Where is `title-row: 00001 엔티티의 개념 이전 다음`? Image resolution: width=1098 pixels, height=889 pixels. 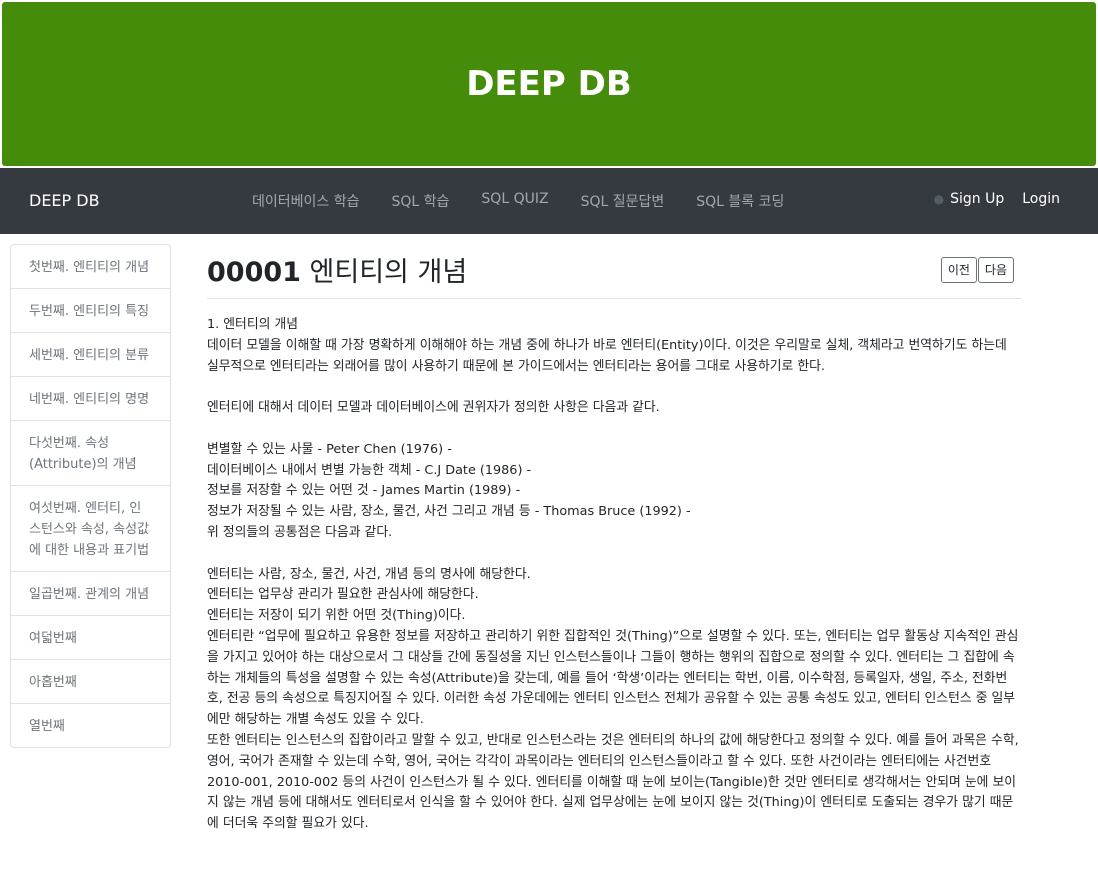 title-row: 00001 엔티티의 개념 이전 다음 is located at coordinates (614, 271).